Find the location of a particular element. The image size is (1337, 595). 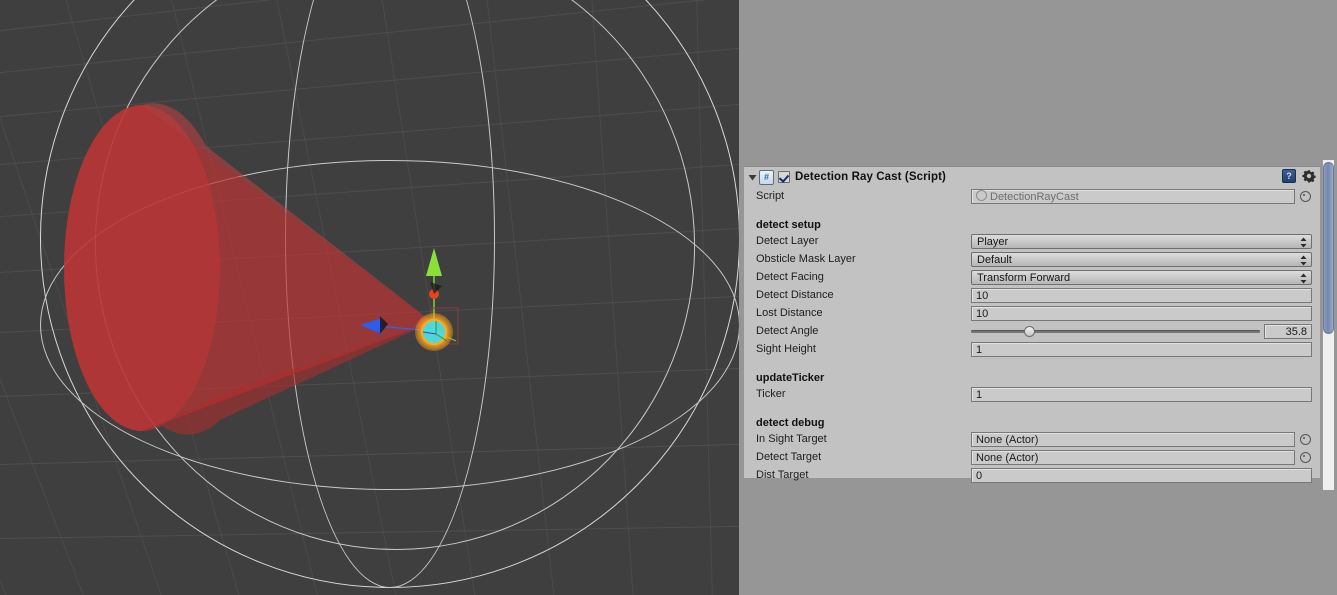

row-field: Default is located at coordinates (1141, 259).